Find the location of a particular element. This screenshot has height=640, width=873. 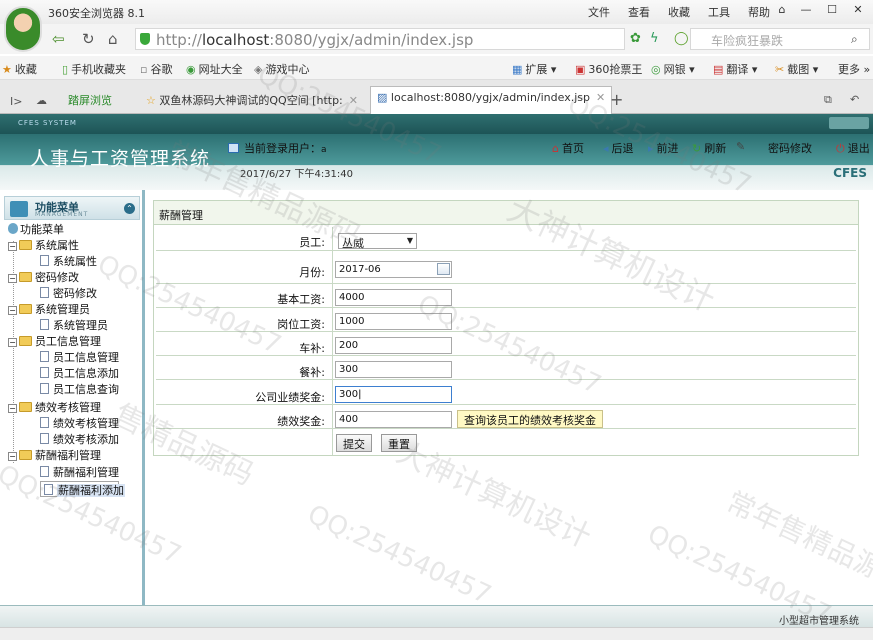

star-icon: ☆ is located at coordinates (151, 100).